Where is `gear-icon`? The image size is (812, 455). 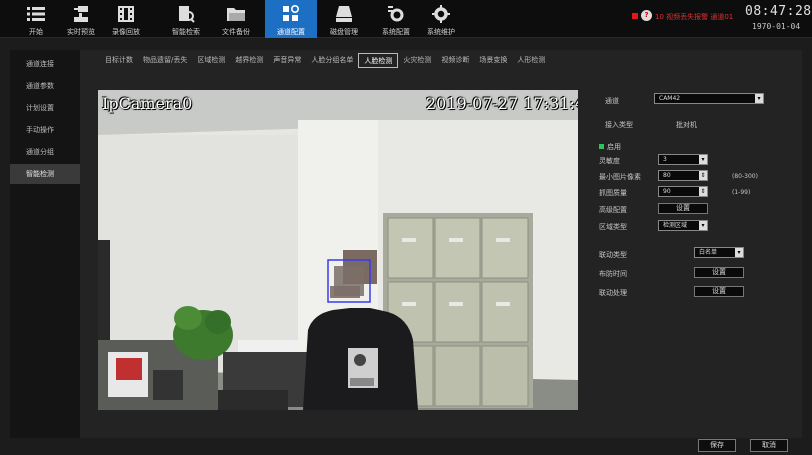
gear-icon is located at coordinates (441, 14).